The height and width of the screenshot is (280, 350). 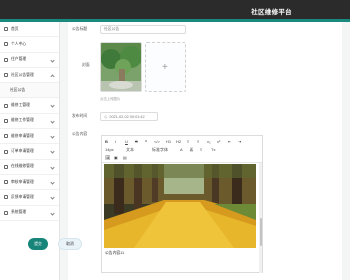 What do you see at coordinates (115, 253) in the screenshot?
I see `editor-content-text: 公告内容11` at bounding box center [115, 253].